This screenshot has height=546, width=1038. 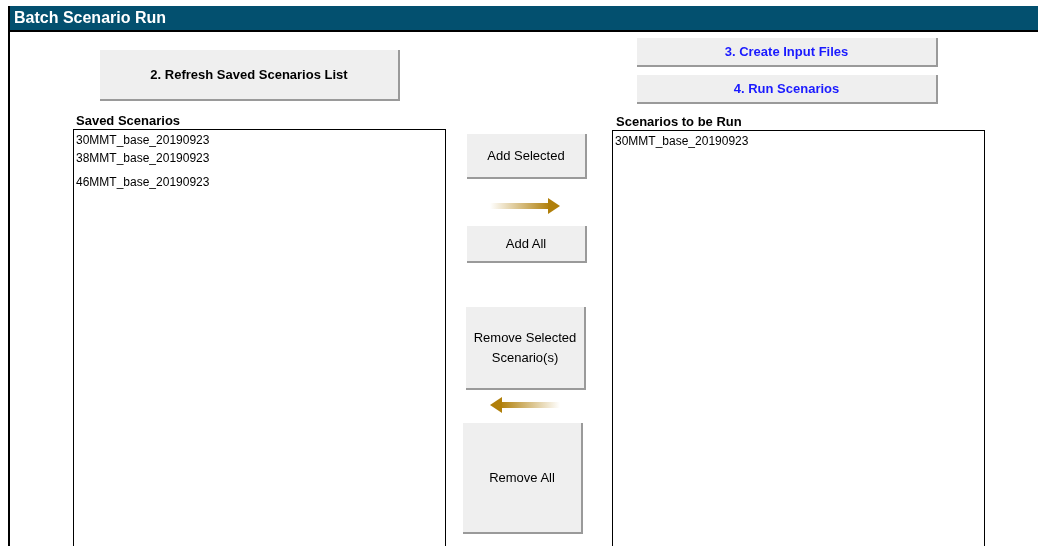 I want to click on list-label: Saved Scenarios, so click(x=129, y=121).